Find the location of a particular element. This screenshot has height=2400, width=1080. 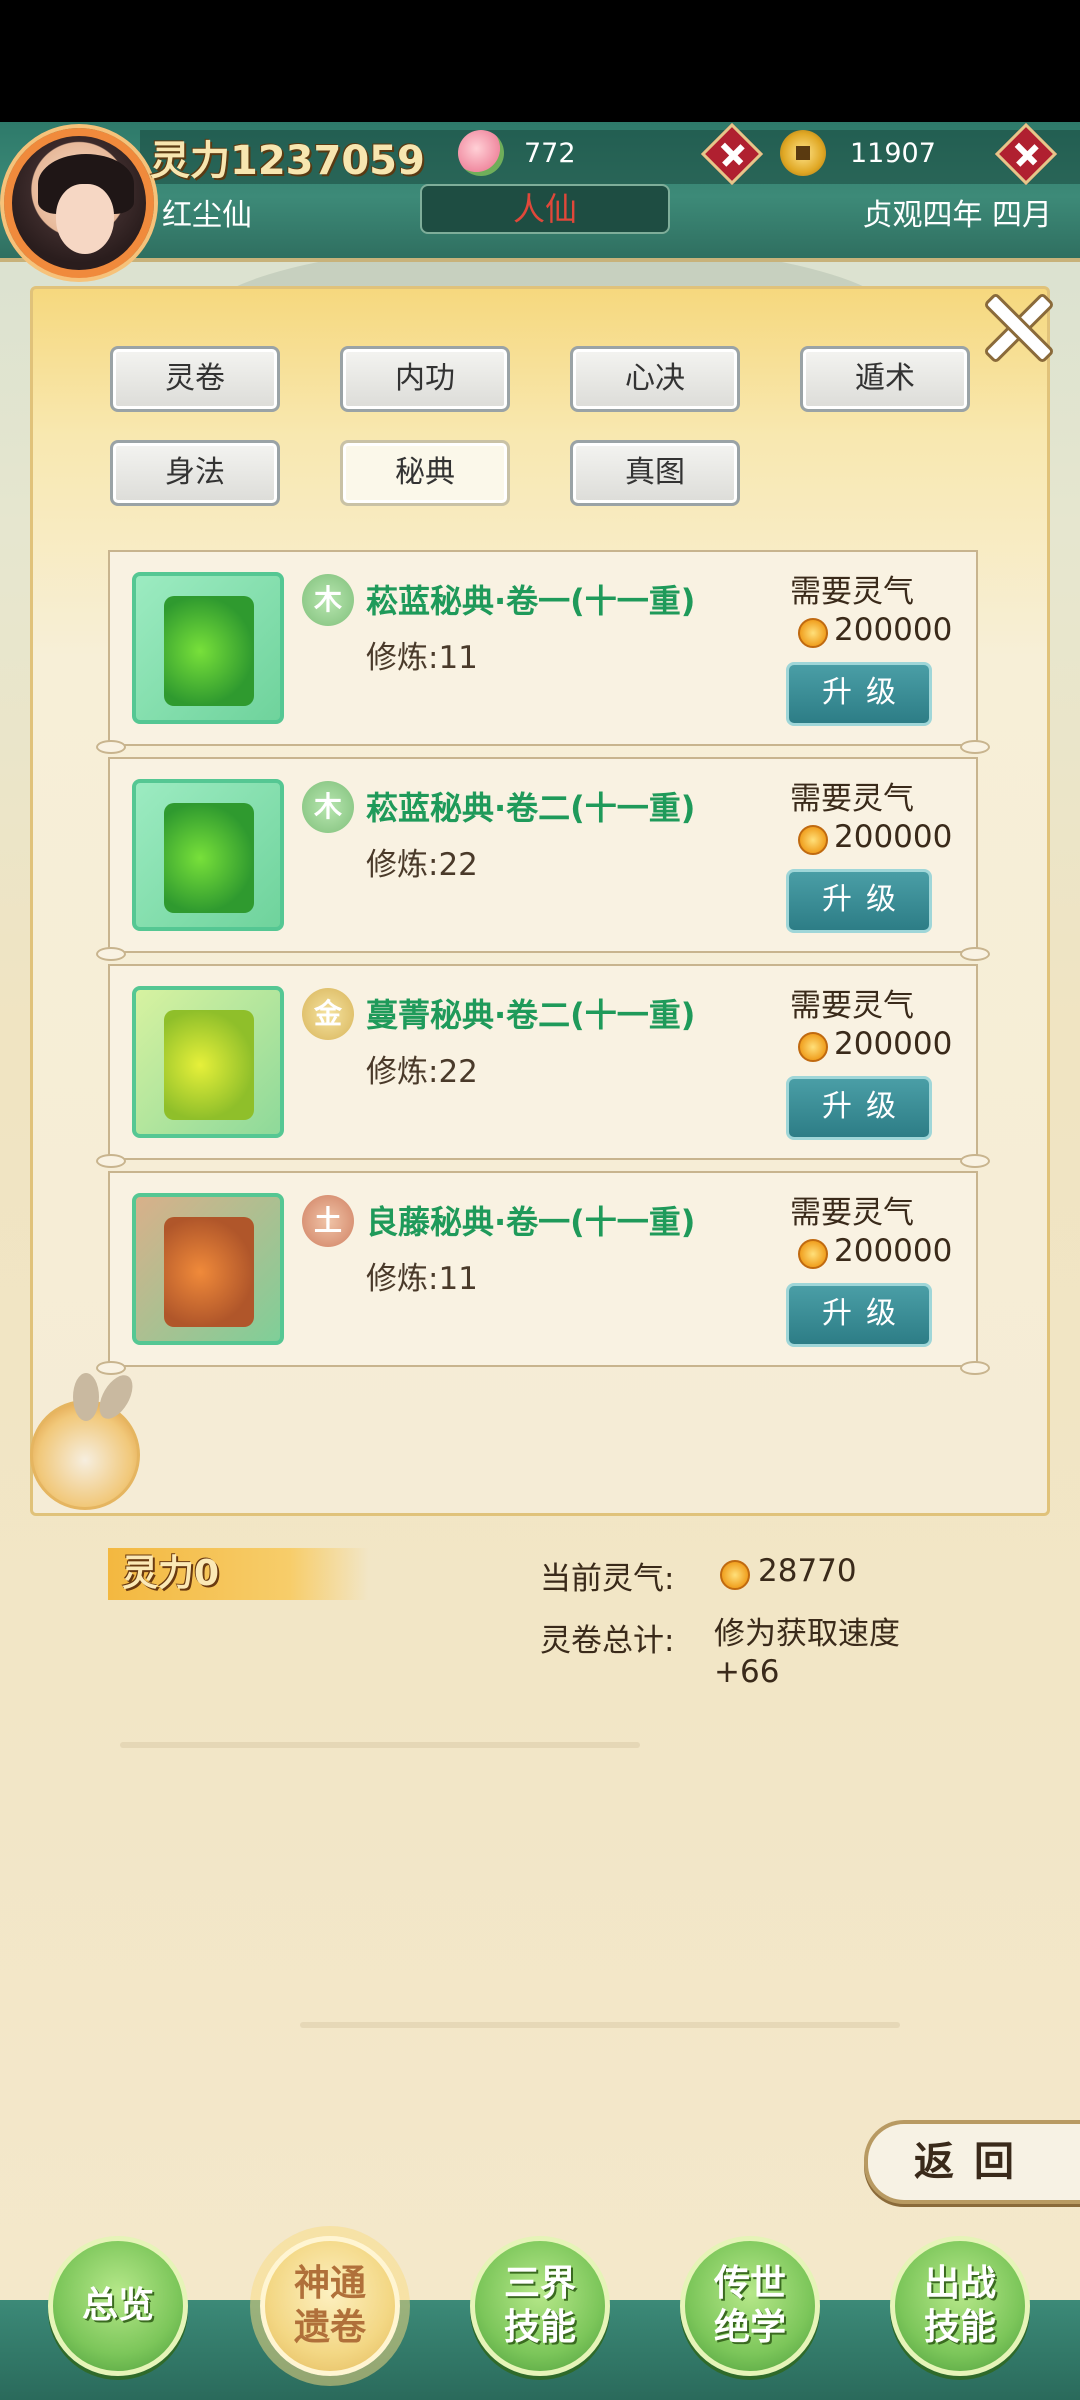

nav-label: 总览 is located at coordinates (117, 2305).